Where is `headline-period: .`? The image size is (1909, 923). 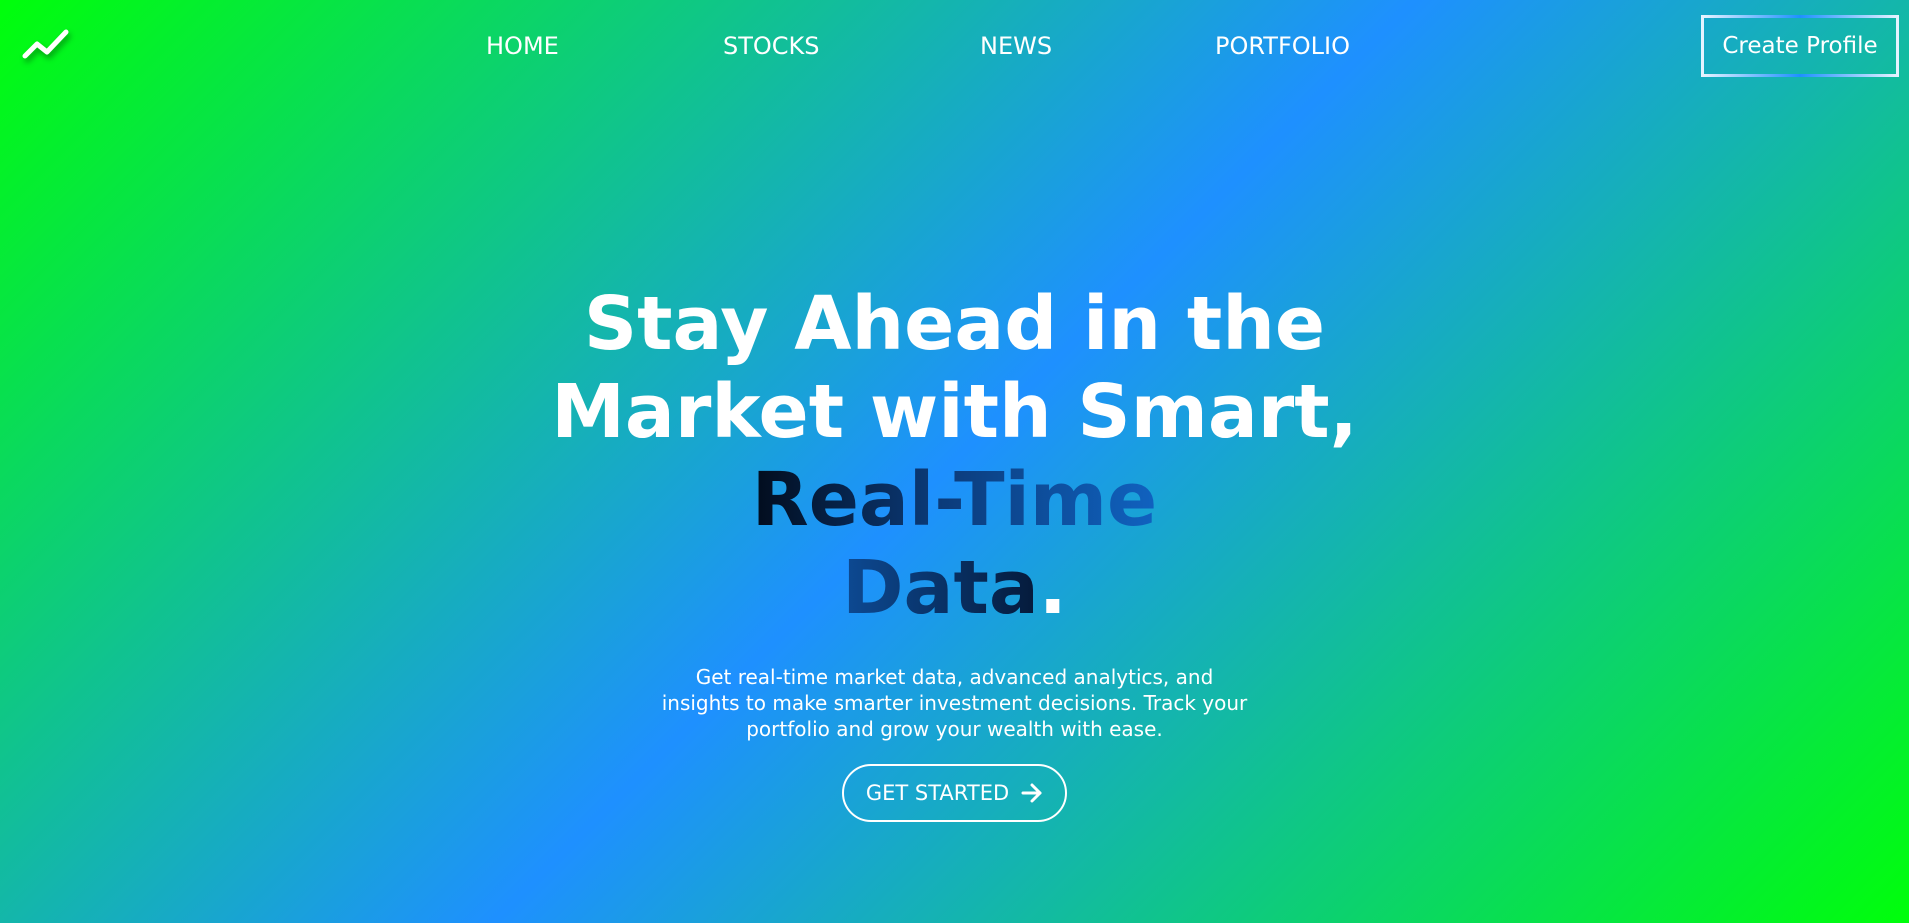
headline-period: . is located at coordinates (1052, 588).